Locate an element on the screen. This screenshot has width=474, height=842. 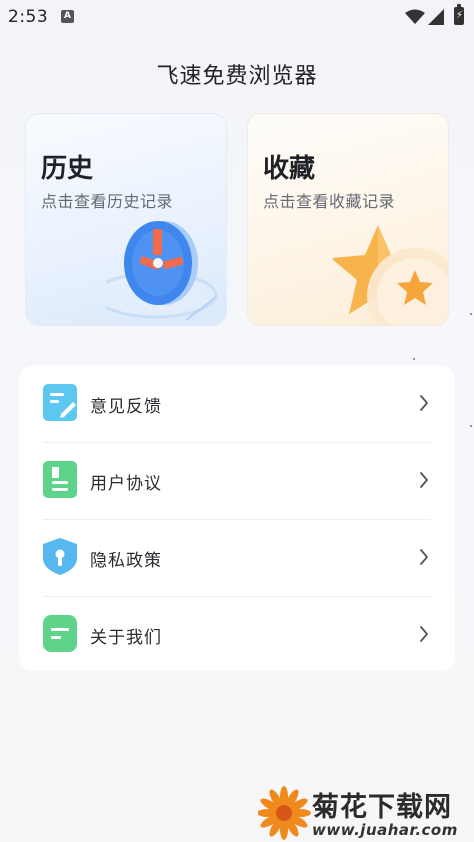
battery-charging-icon: ⚡ is located at coordinates (459, 14).